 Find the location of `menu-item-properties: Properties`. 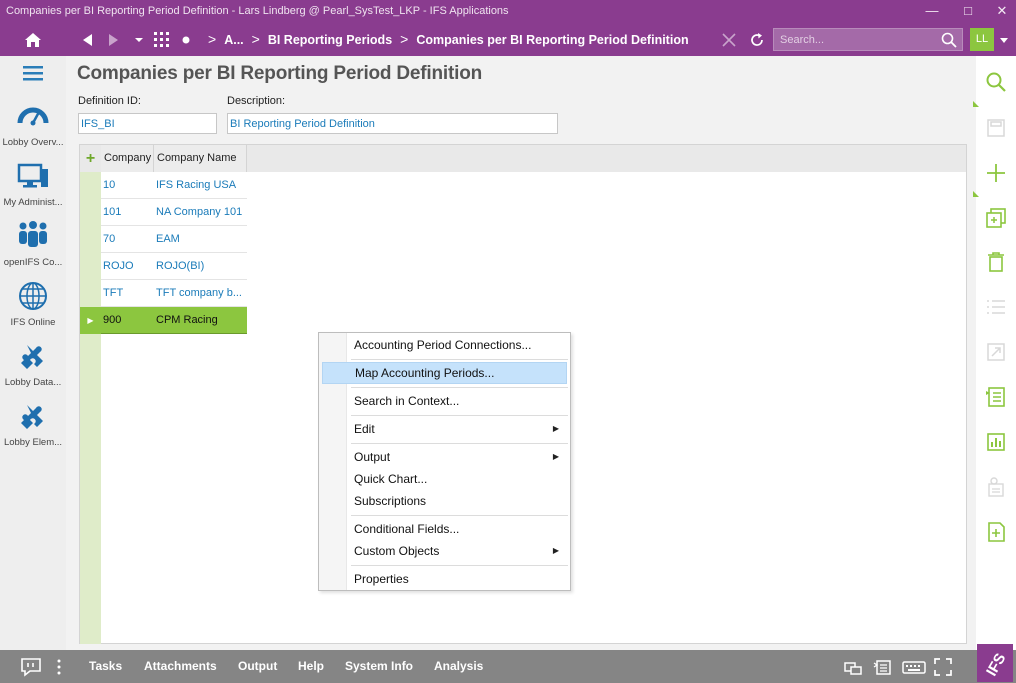

menu-item-properties: Properties is located at coordinates (444, 579).